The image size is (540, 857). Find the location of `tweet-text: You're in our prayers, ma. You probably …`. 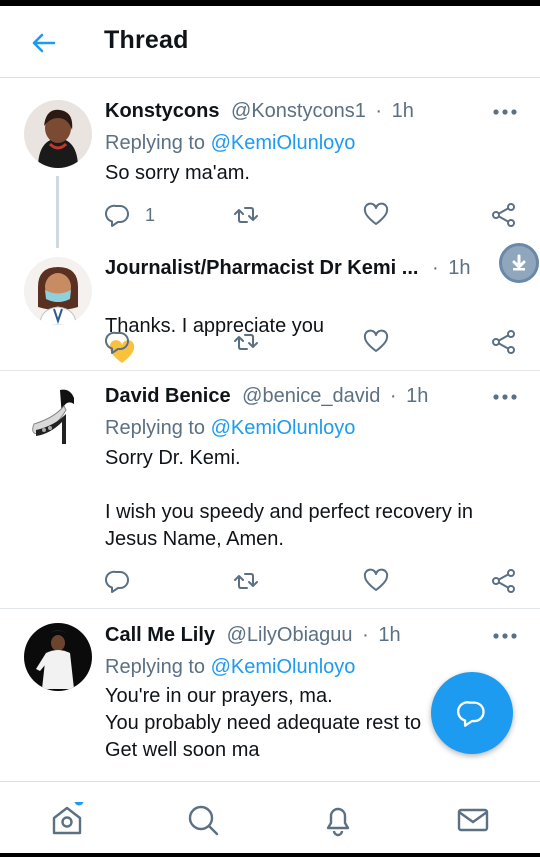

tweet-text: You're in our prayers, ma. You probably … is located at coordinates (263, 723).